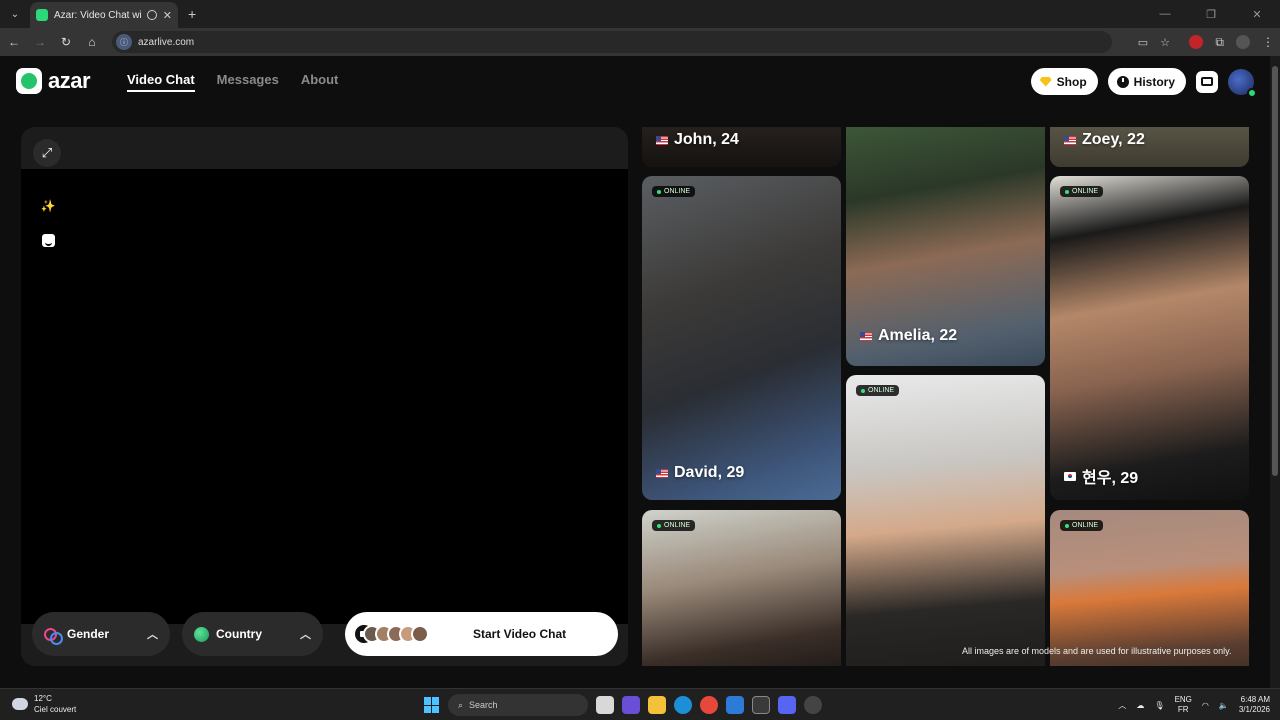 The width and height of the screenshot is (1280, 720). What do you see at coordinates (918, 335) in the screenshot?
I see `profile-name-text: Amelia, 22` at bounding box center [918, 335].